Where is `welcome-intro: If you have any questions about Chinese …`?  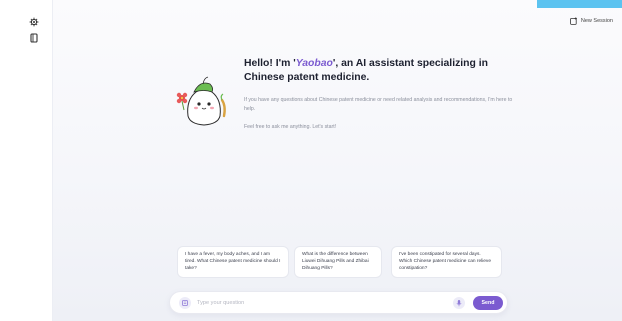 welcome-intro: If you have any questions about Chinese … is located at coordinates (378, 104).